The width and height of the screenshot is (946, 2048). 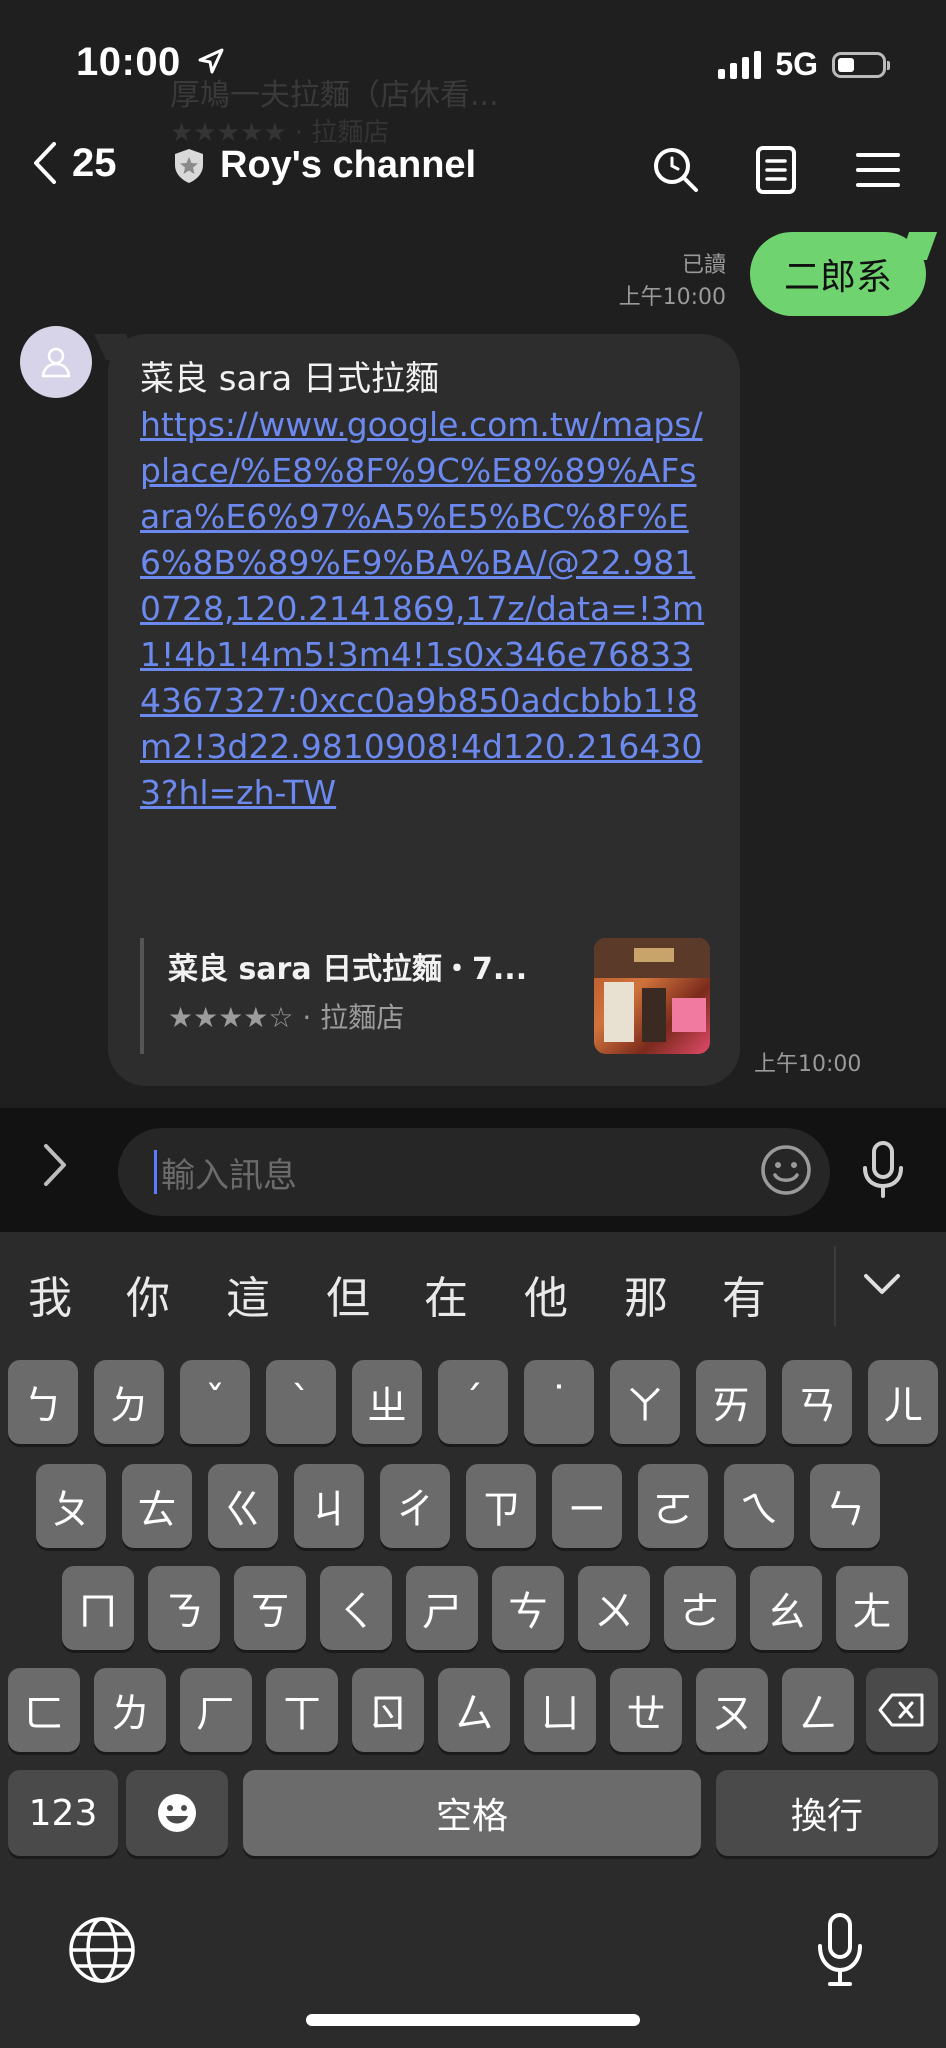 What do you see at coordinates (44, 1710) in the screenshot?
I see `key-zhuyin: ㄈ` at bounding box center [44, 1710].